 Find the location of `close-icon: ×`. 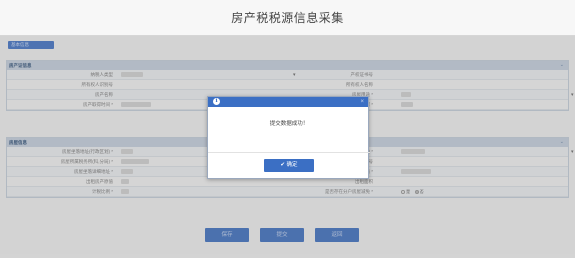

close-icon: × is located at coordinates (362, 102).